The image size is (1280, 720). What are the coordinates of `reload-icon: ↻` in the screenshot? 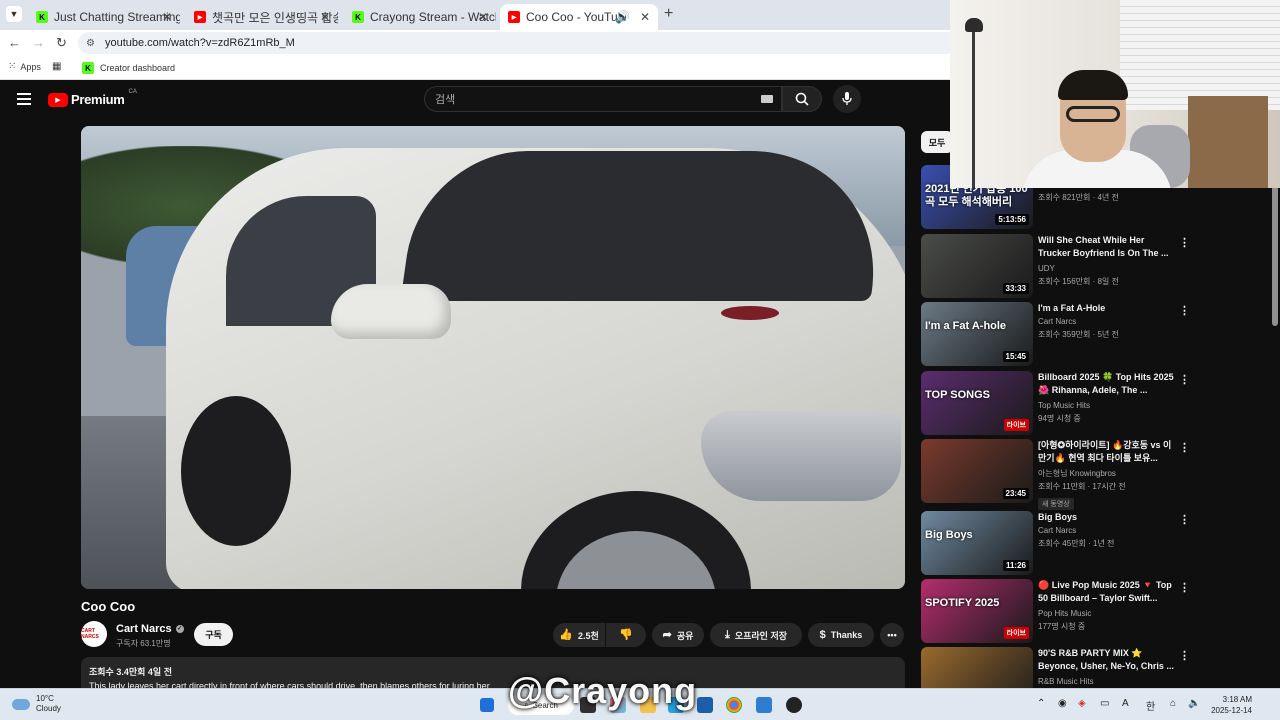 It's located at (61, 43).